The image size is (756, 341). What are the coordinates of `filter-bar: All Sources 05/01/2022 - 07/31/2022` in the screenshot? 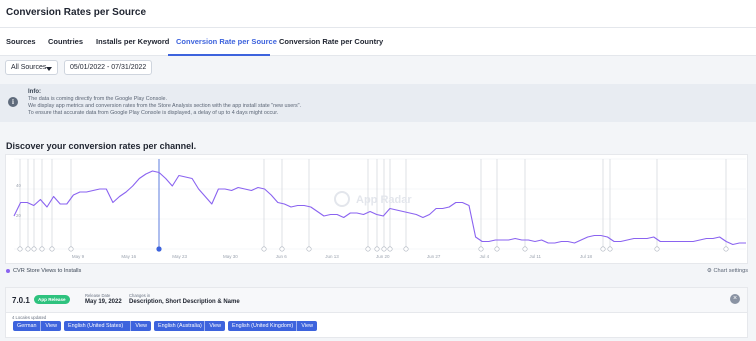 It's located at (378, 69).